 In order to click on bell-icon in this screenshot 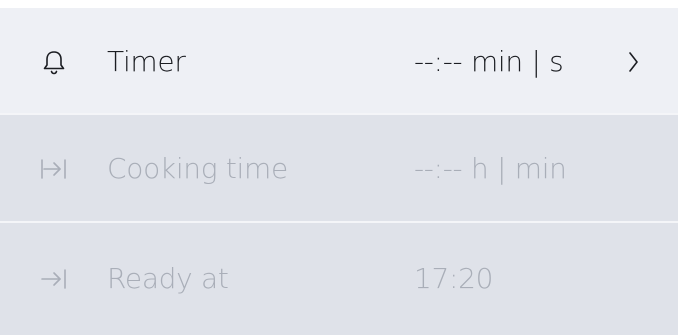, I will do `click(54, 62)`.